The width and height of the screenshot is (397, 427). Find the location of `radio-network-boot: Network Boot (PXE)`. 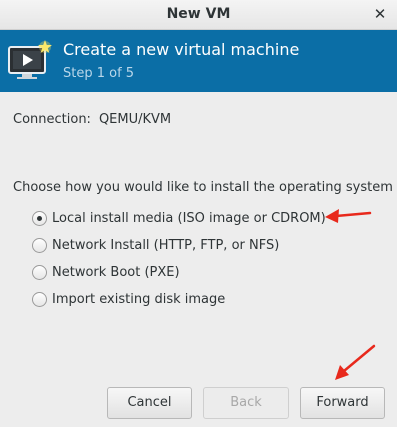

radio-network-boot: Network Boot (PXE) is located at coordinates (106, 272).